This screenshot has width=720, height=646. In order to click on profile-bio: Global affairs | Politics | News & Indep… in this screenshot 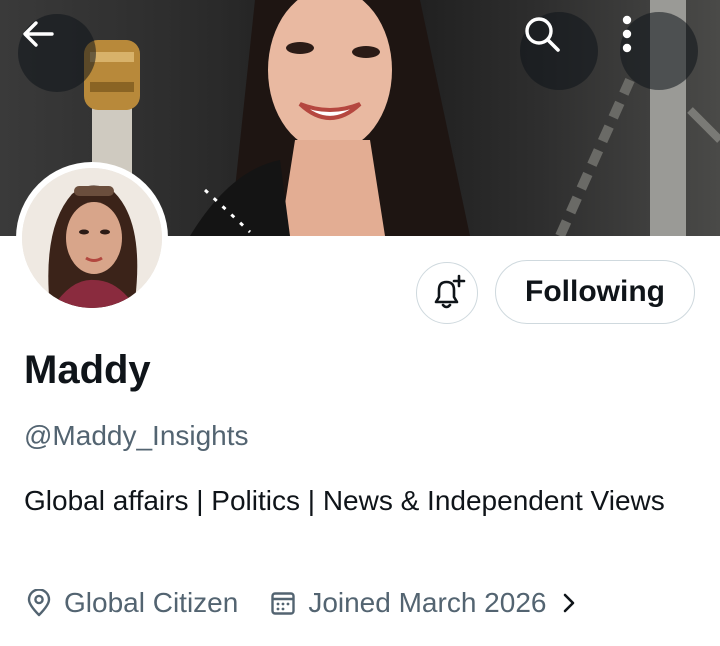, I will do `click(344, 500)`.